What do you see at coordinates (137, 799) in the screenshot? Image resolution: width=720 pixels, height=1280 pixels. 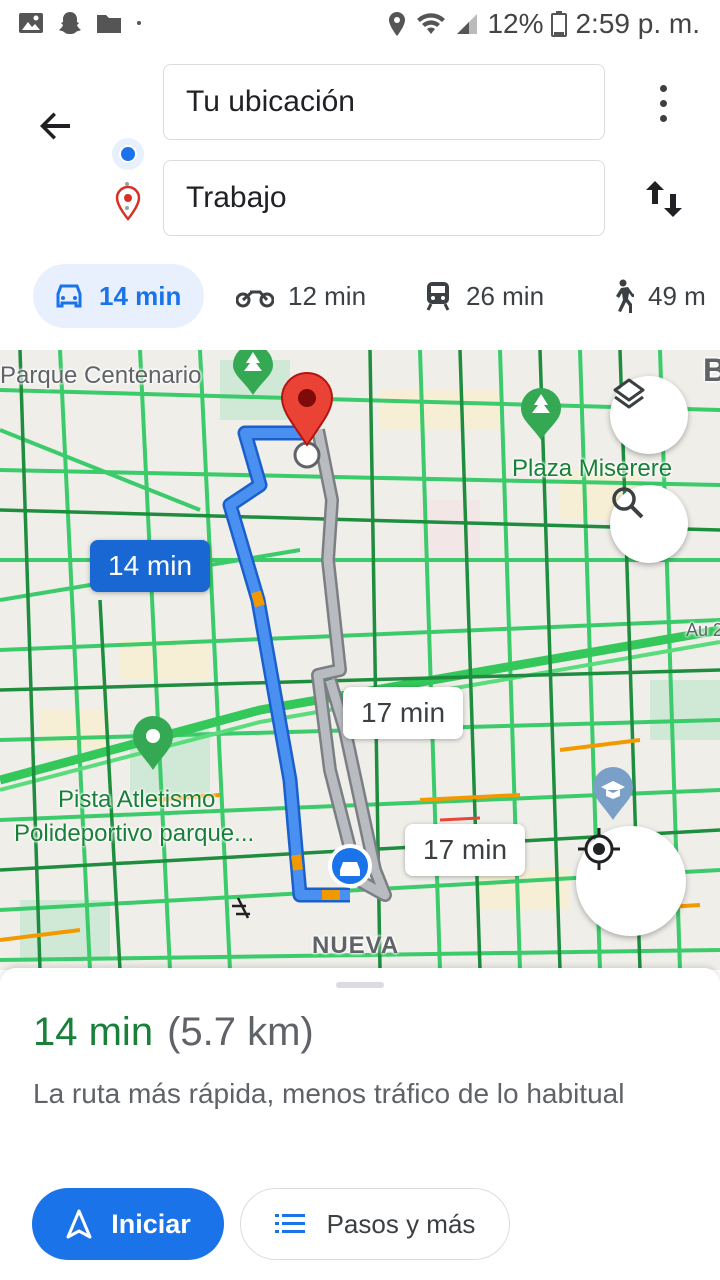 I see `map-label-pista: Pista Atletismo` at bounding box center [137, 799].